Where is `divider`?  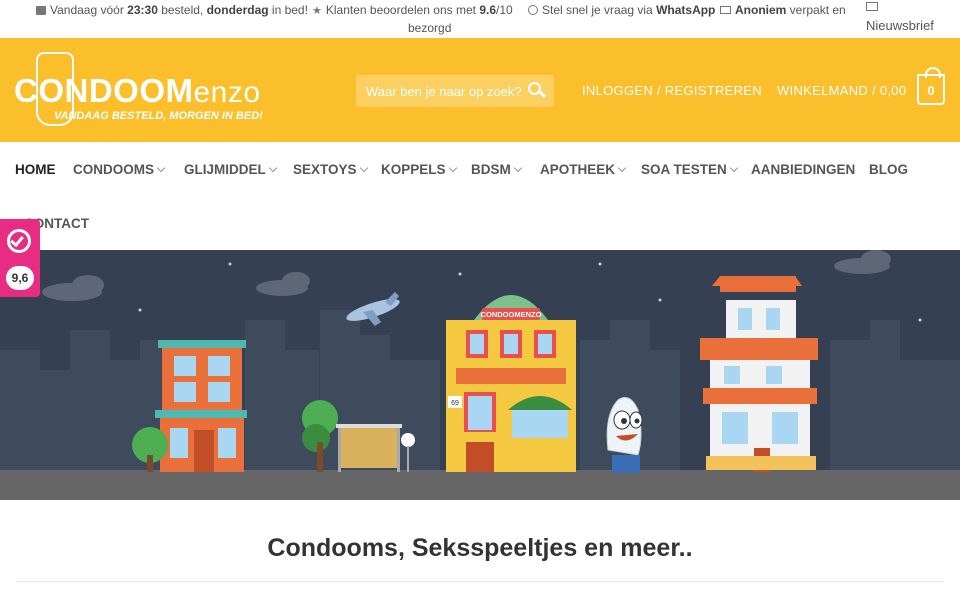 divider is located at coordinates (480, 581).